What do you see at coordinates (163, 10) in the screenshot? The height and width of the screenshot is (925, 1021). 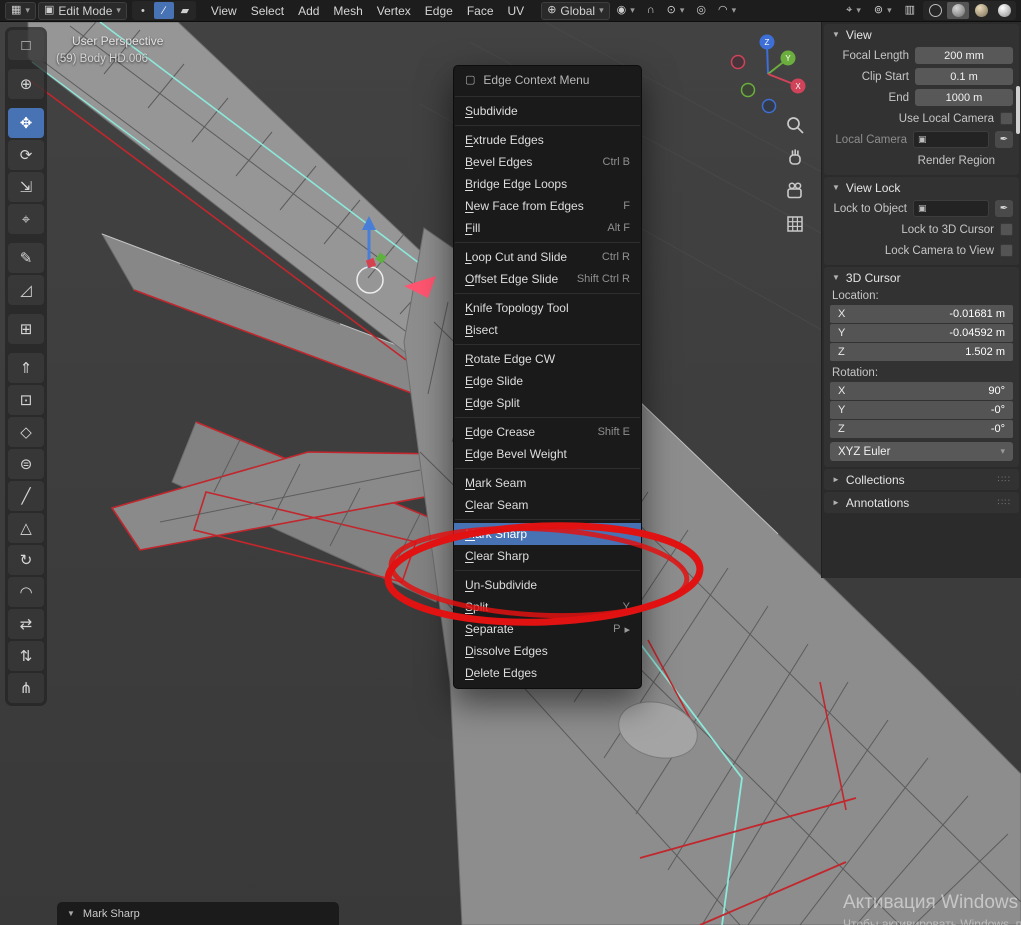 I see `edge-select-button: ∕` at bounding box center [163, 10].